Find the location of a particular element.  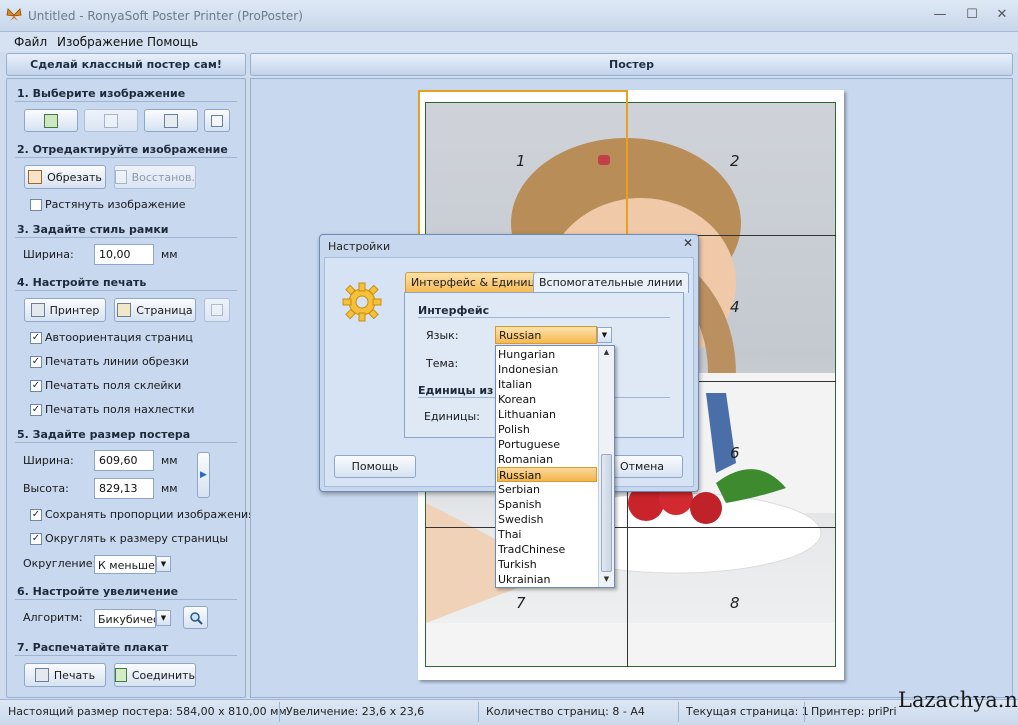

section-print-poster: 7. Распечатайте плакат is located at coordinates (93, 647).